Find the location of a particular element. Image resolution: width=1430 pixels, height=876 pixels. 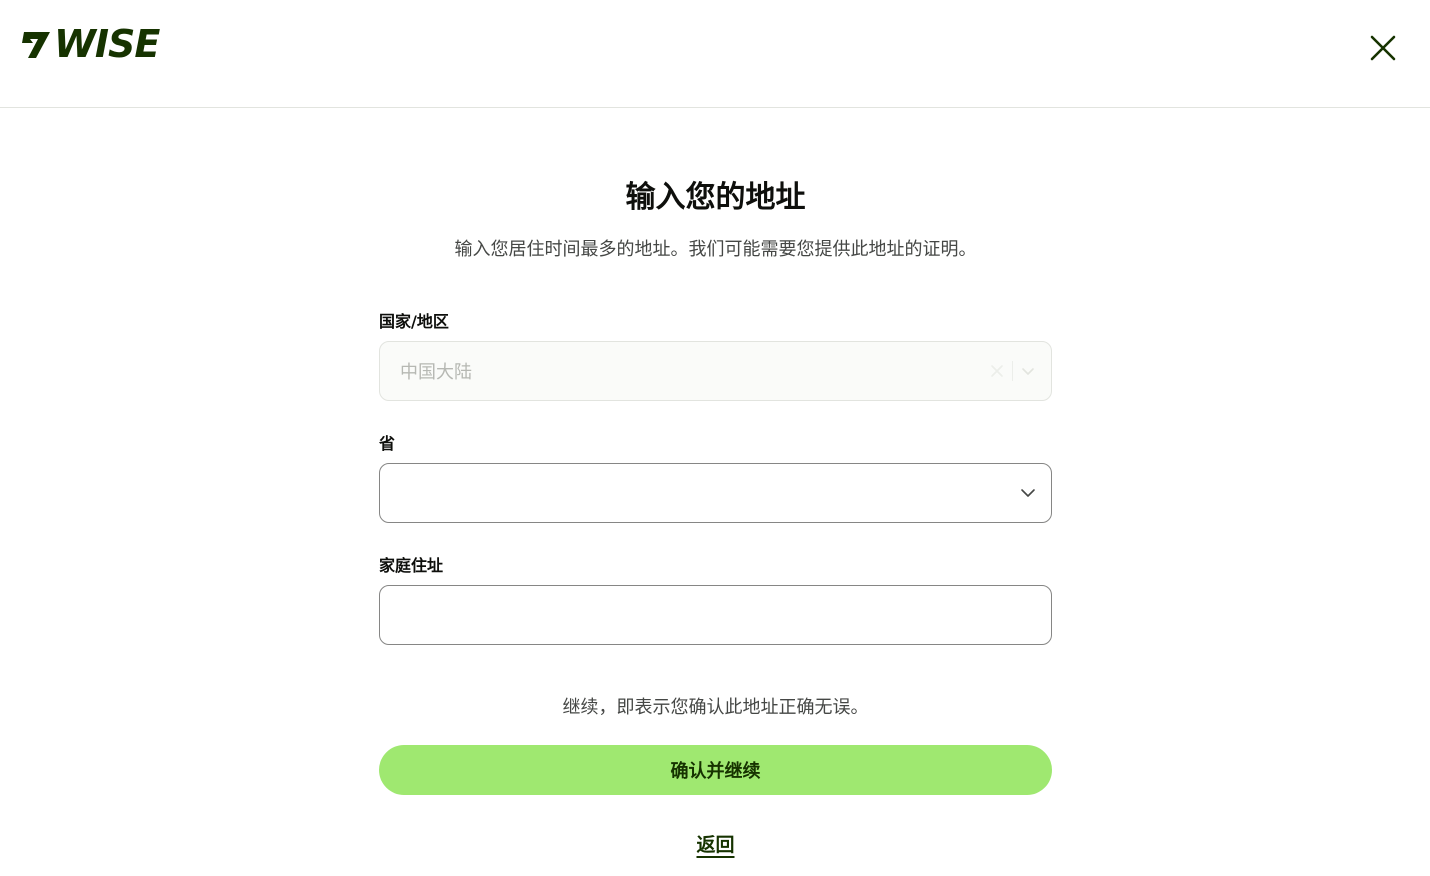

province-label: 省 is located at coordinates (387, 443).